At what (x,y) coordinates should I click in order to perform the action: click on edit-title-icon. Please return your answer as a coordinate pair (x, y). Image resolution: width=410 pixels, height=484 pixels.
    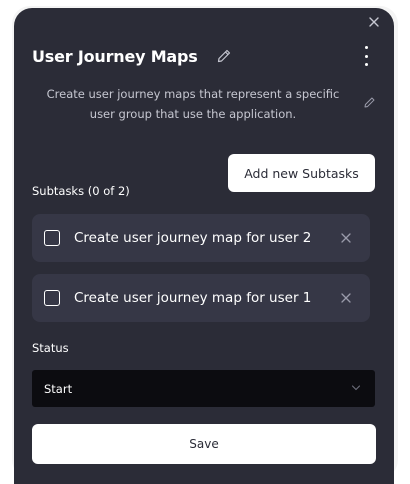
    Looking at the image, I should click on (224, 56).